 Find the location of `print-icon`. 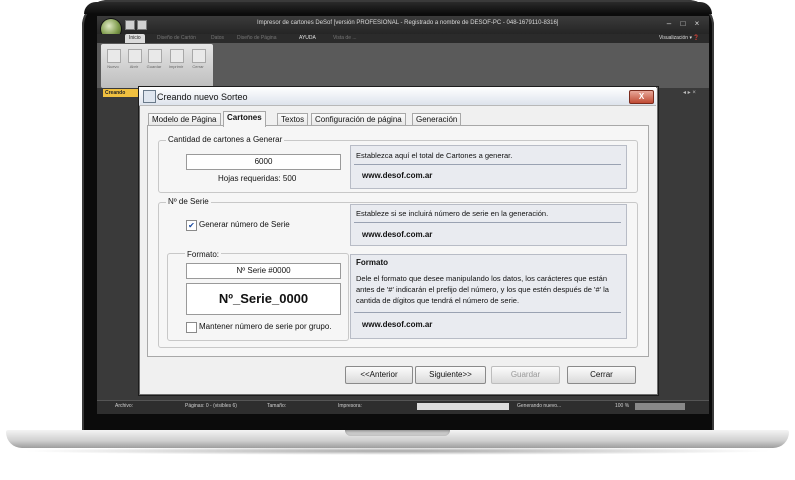

print-icon is located at coordinates (177, 56).